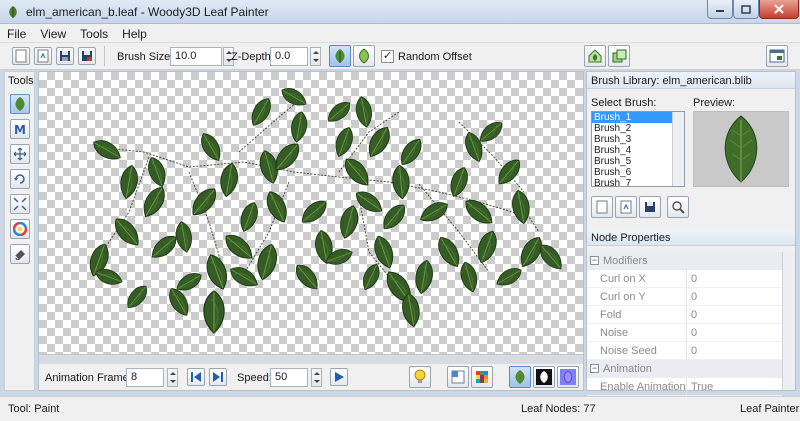  I want to click on pan-tool-button, so click(20, 154).